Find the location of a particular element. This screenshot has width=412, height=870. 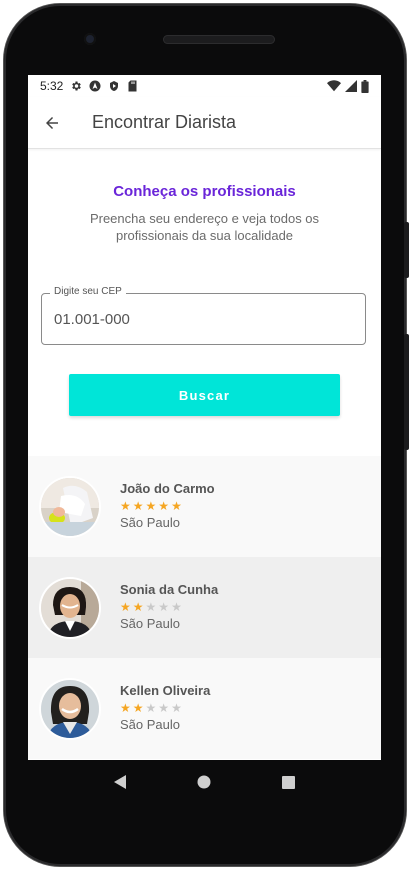

list-item: João do Carmo ★ ★ ★ ★ ★ São Paulo is located at coordinates (204, 506).